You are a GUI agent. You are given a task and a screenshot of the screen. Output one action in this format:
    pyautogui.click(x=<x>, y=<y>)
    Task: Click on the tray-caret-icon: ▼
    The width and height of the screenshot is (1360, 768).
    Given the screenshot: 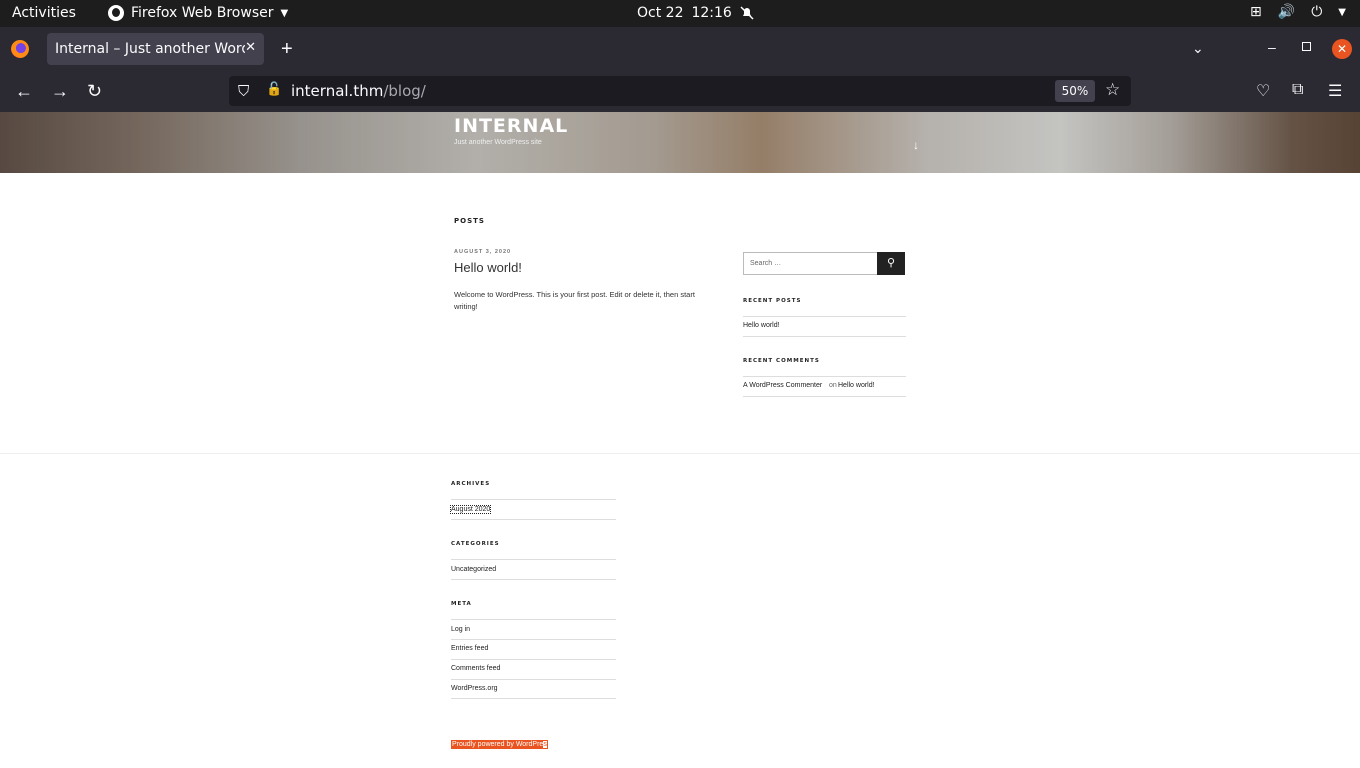 What is the action you would take?
    pyautogui.click(x=1342, y=12)
    